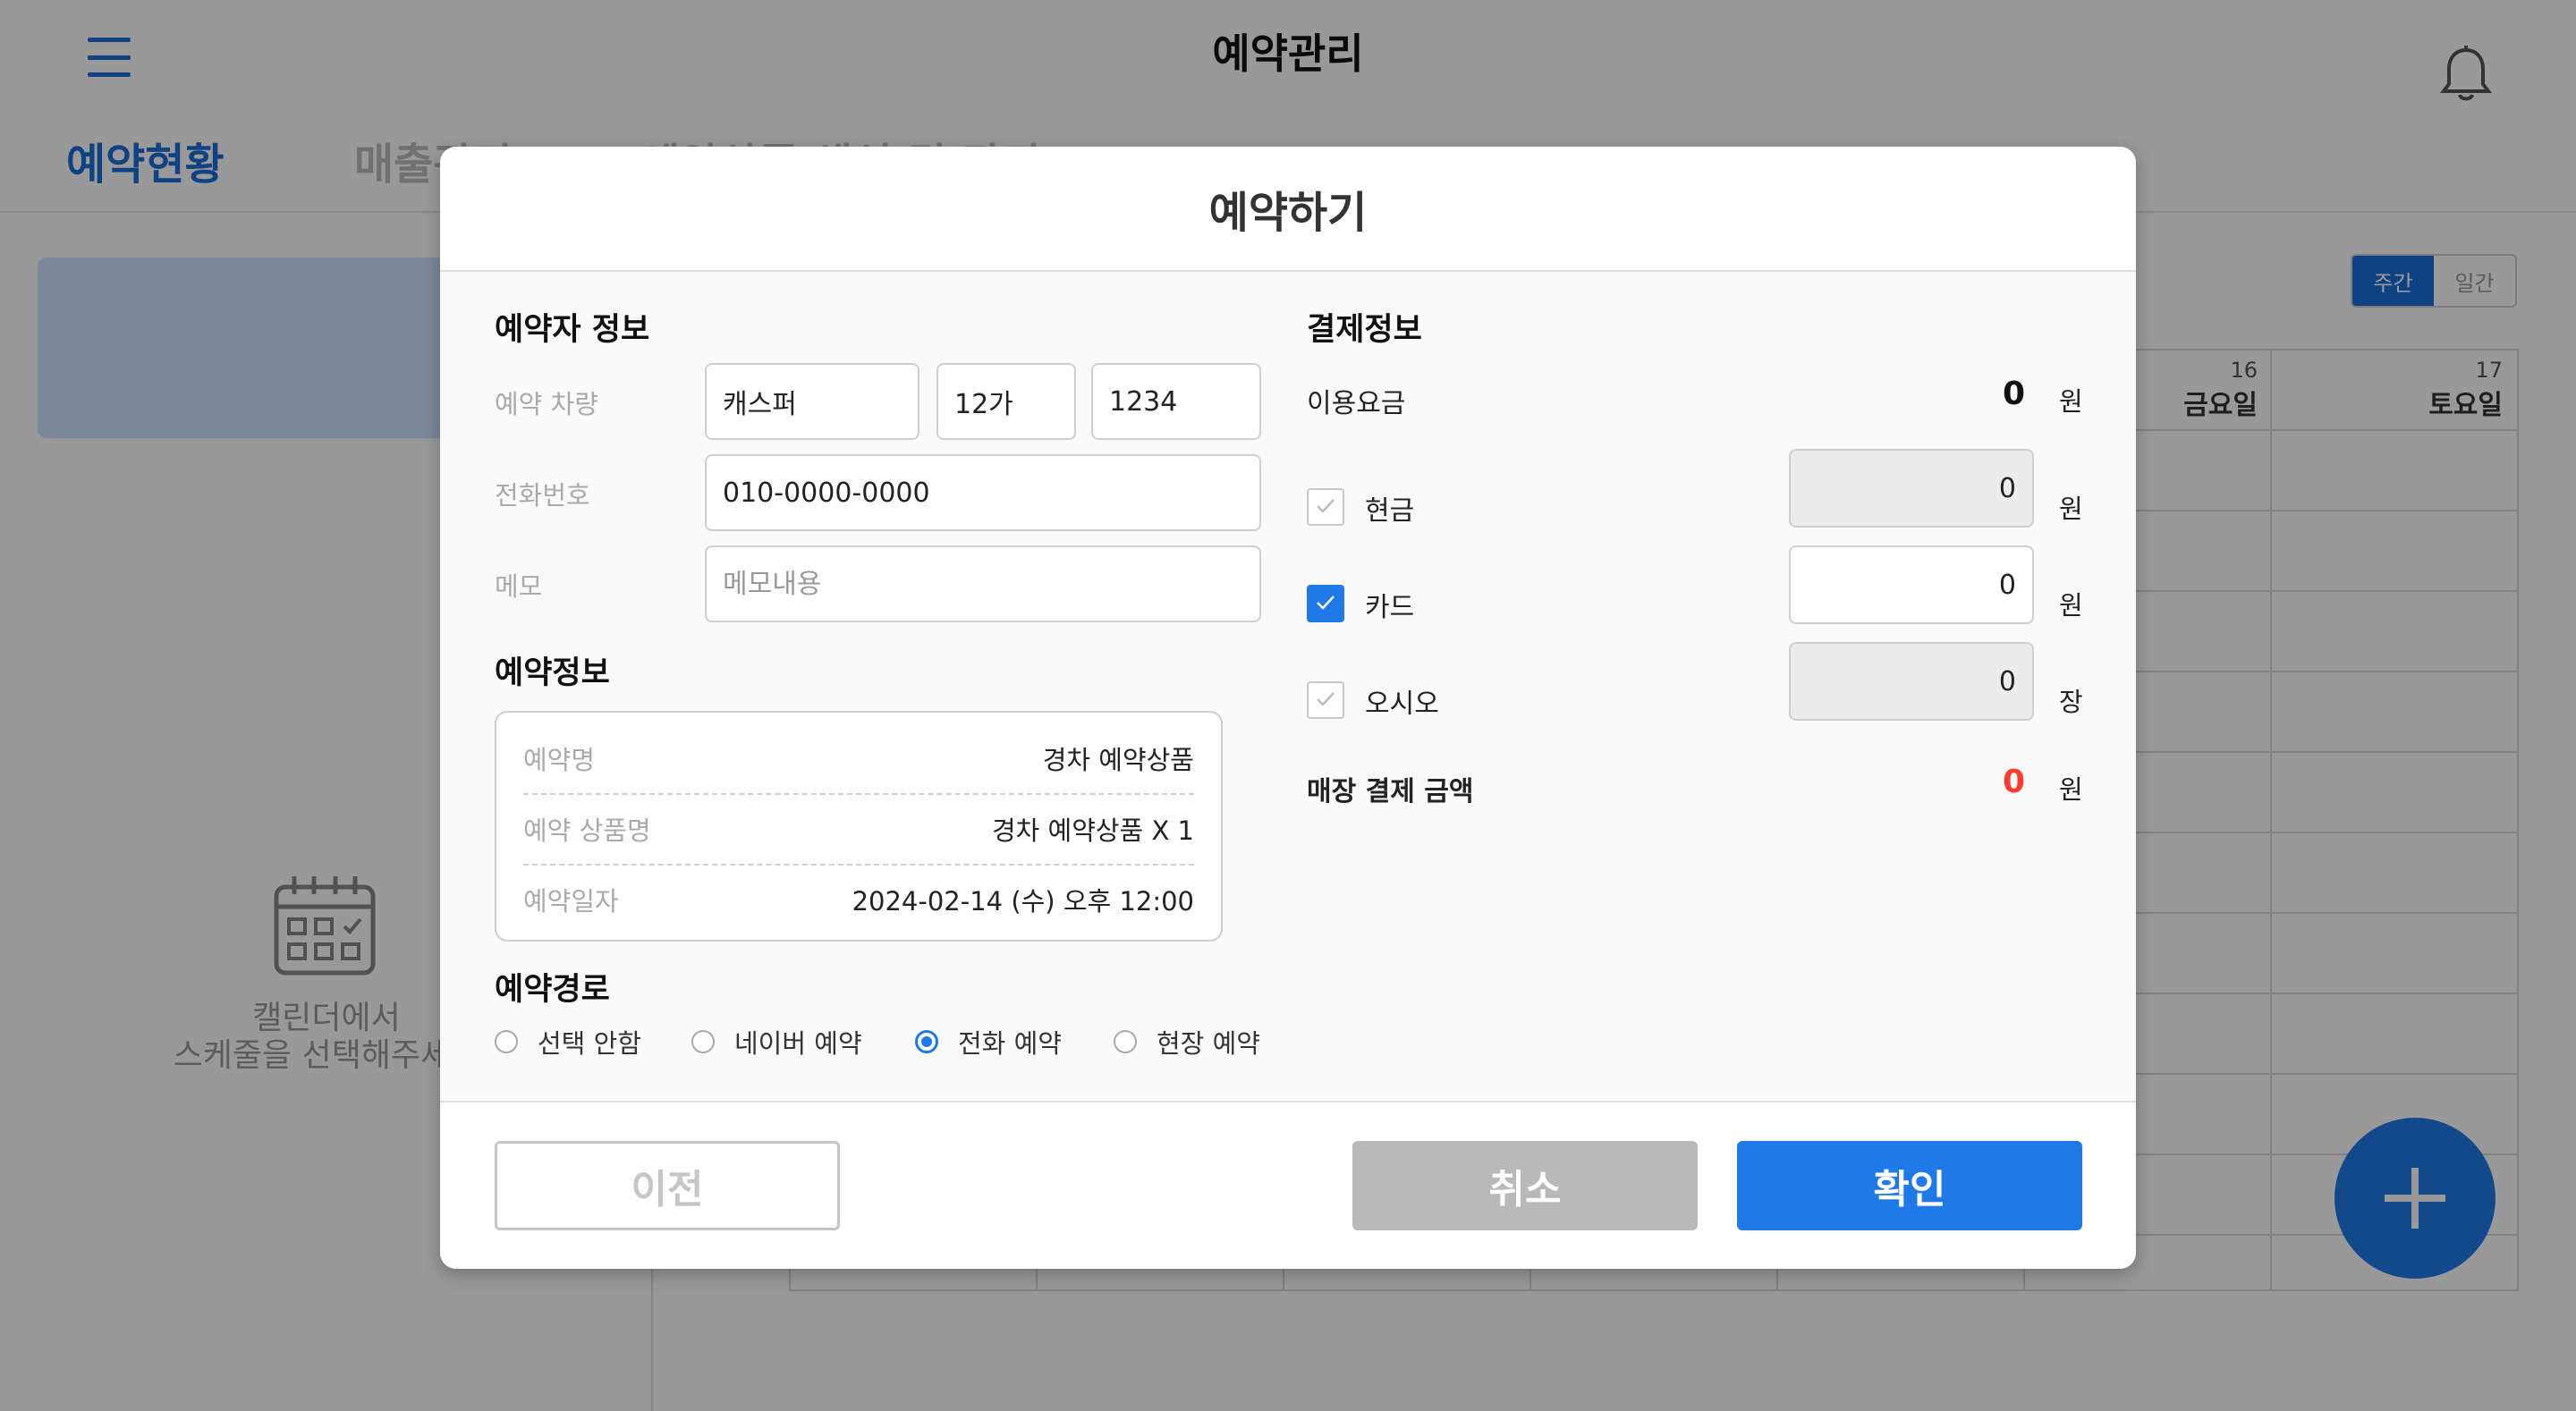  I want to click on radio-label: 네이버 예약, so click(798, 1043).